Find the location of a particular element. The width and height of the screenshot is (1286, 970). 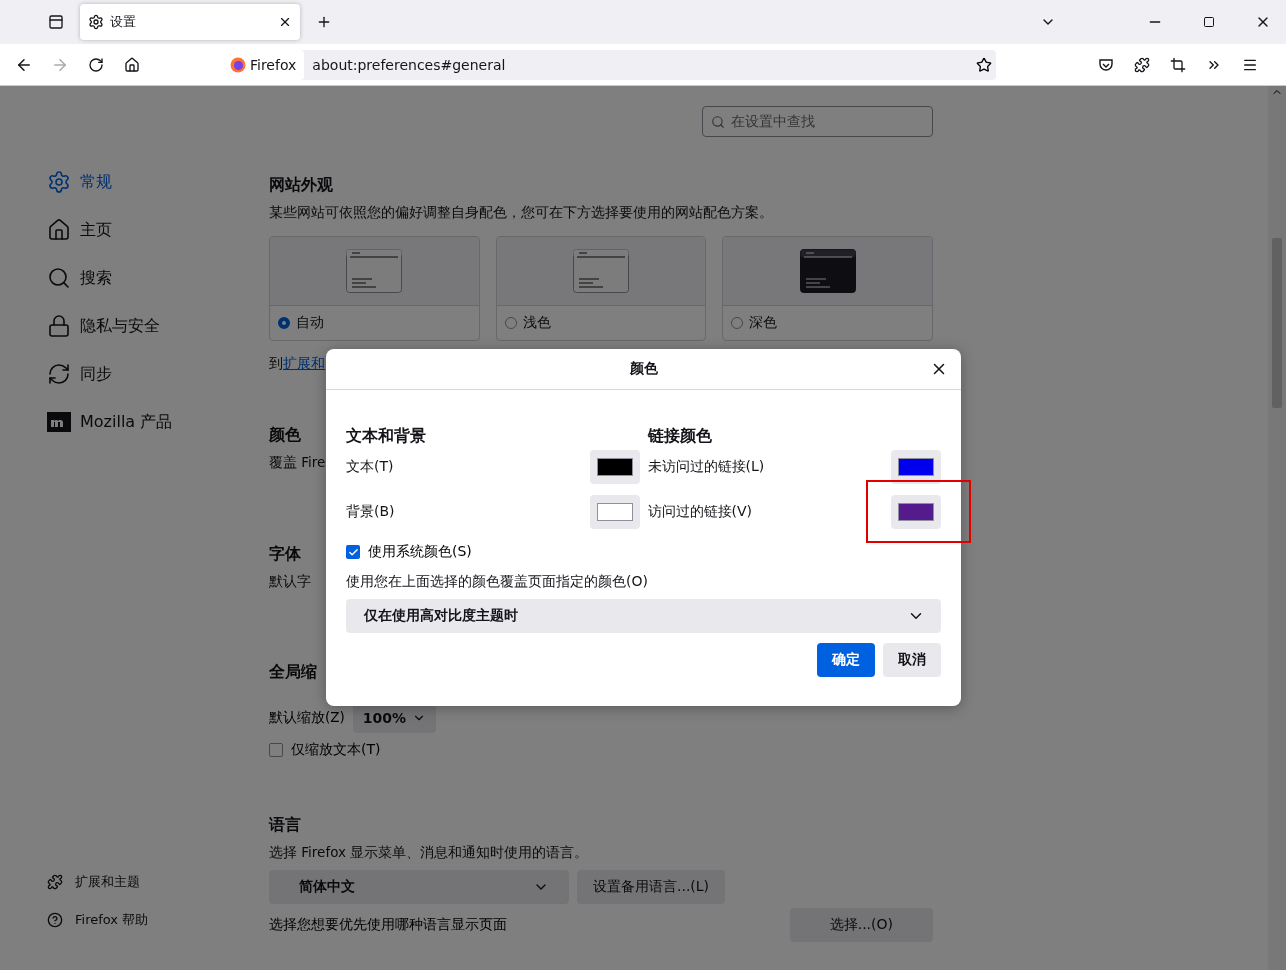

checkbox-label: 仅缩放文本(T) is located at coordinates (336, 750).